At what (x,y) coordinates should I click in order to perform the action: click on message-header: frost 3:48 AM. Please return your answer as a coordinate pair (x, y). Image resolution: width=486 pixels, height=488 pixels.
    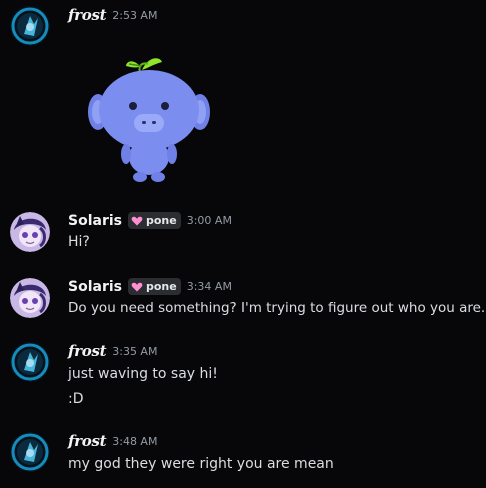
    Looking at the image, I should click on (112, 441).